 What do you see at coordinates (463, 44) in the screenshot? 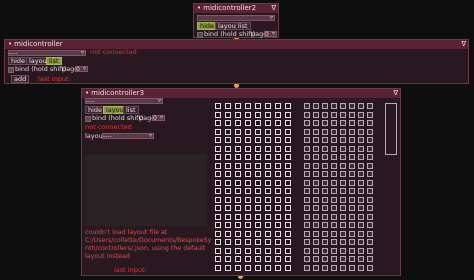
I see `pin-icon: ∇` at bounding box center [463, 44].